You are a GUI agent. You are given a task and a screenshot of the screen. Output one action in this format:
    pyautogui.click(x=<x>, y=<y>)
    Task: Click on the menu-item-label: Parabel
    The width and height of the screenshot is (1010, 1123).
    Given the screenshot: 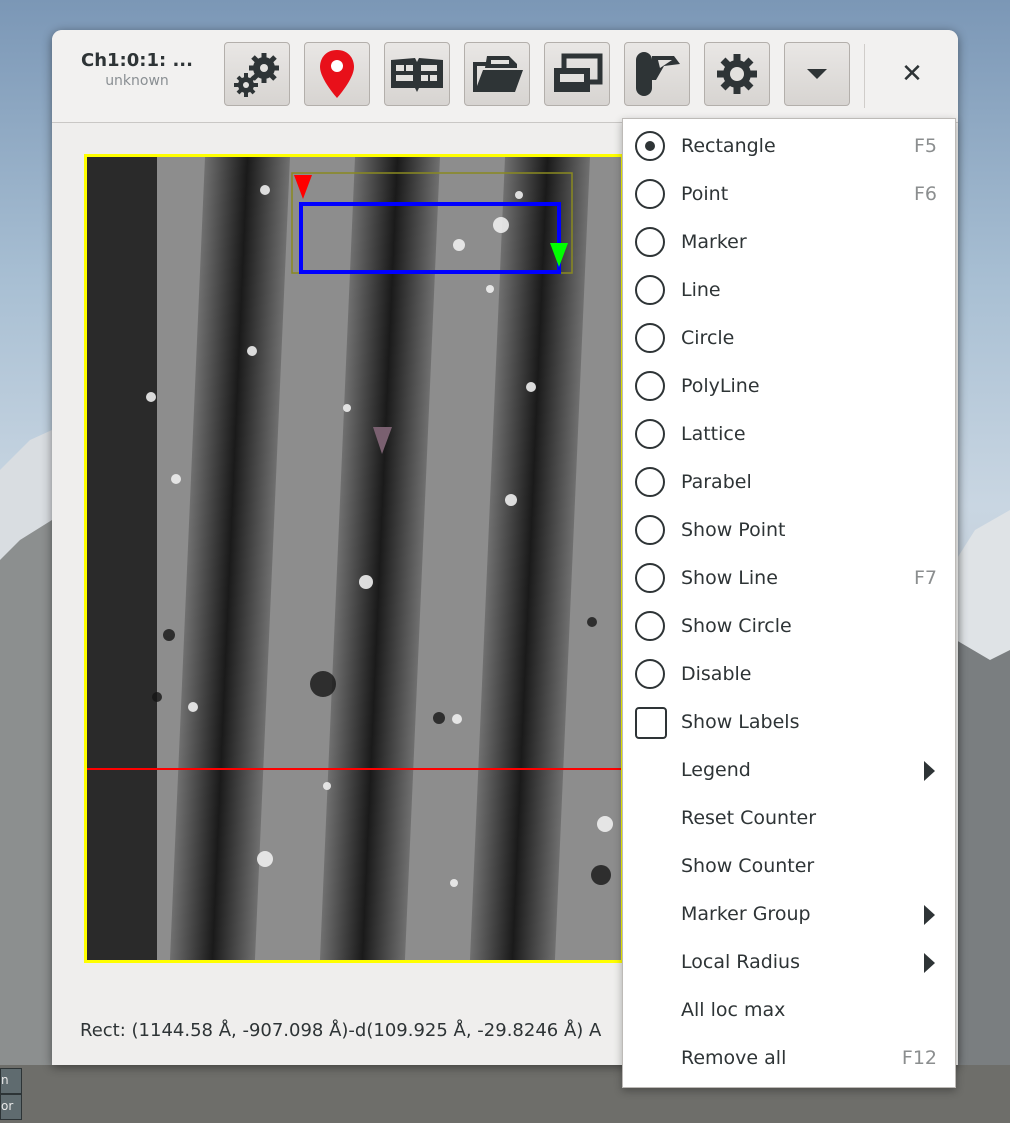 What is the action you would take?
    pyautogui.click(x=716, y=482)
    